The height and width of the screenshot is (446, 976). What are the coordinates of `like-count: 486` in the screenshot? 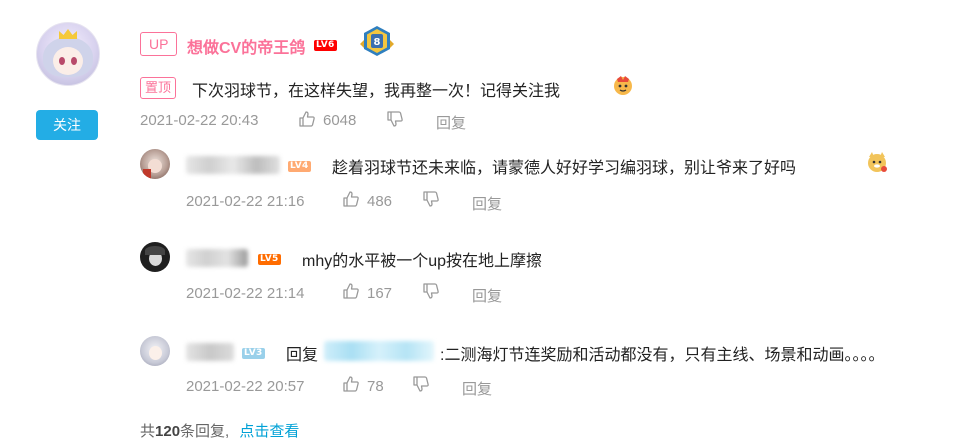 It's located at (380, 201).